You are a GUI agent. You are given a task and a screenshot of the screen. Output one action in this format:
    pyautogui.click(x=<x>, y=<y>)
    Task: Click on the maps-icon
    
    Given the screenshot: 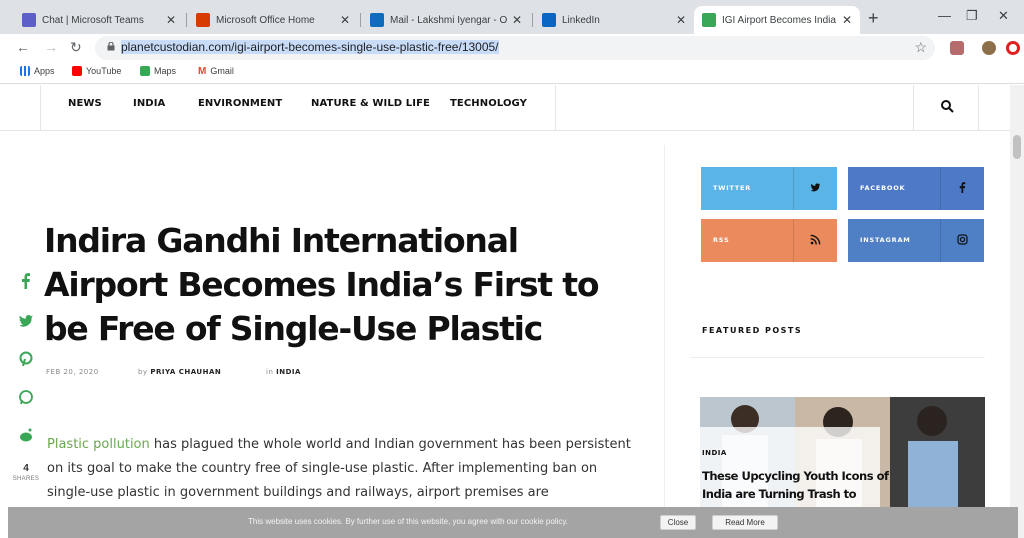 What is the action you would take?
    pyautogui.click(x=145, y=71)
    